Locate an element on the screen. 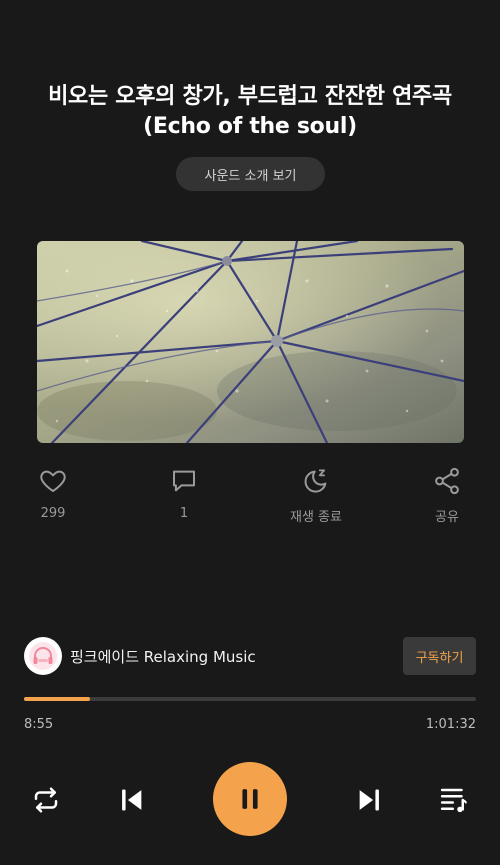 This screenshot has width=500, height=865. playlist-button is located at coordinates (454, 800).